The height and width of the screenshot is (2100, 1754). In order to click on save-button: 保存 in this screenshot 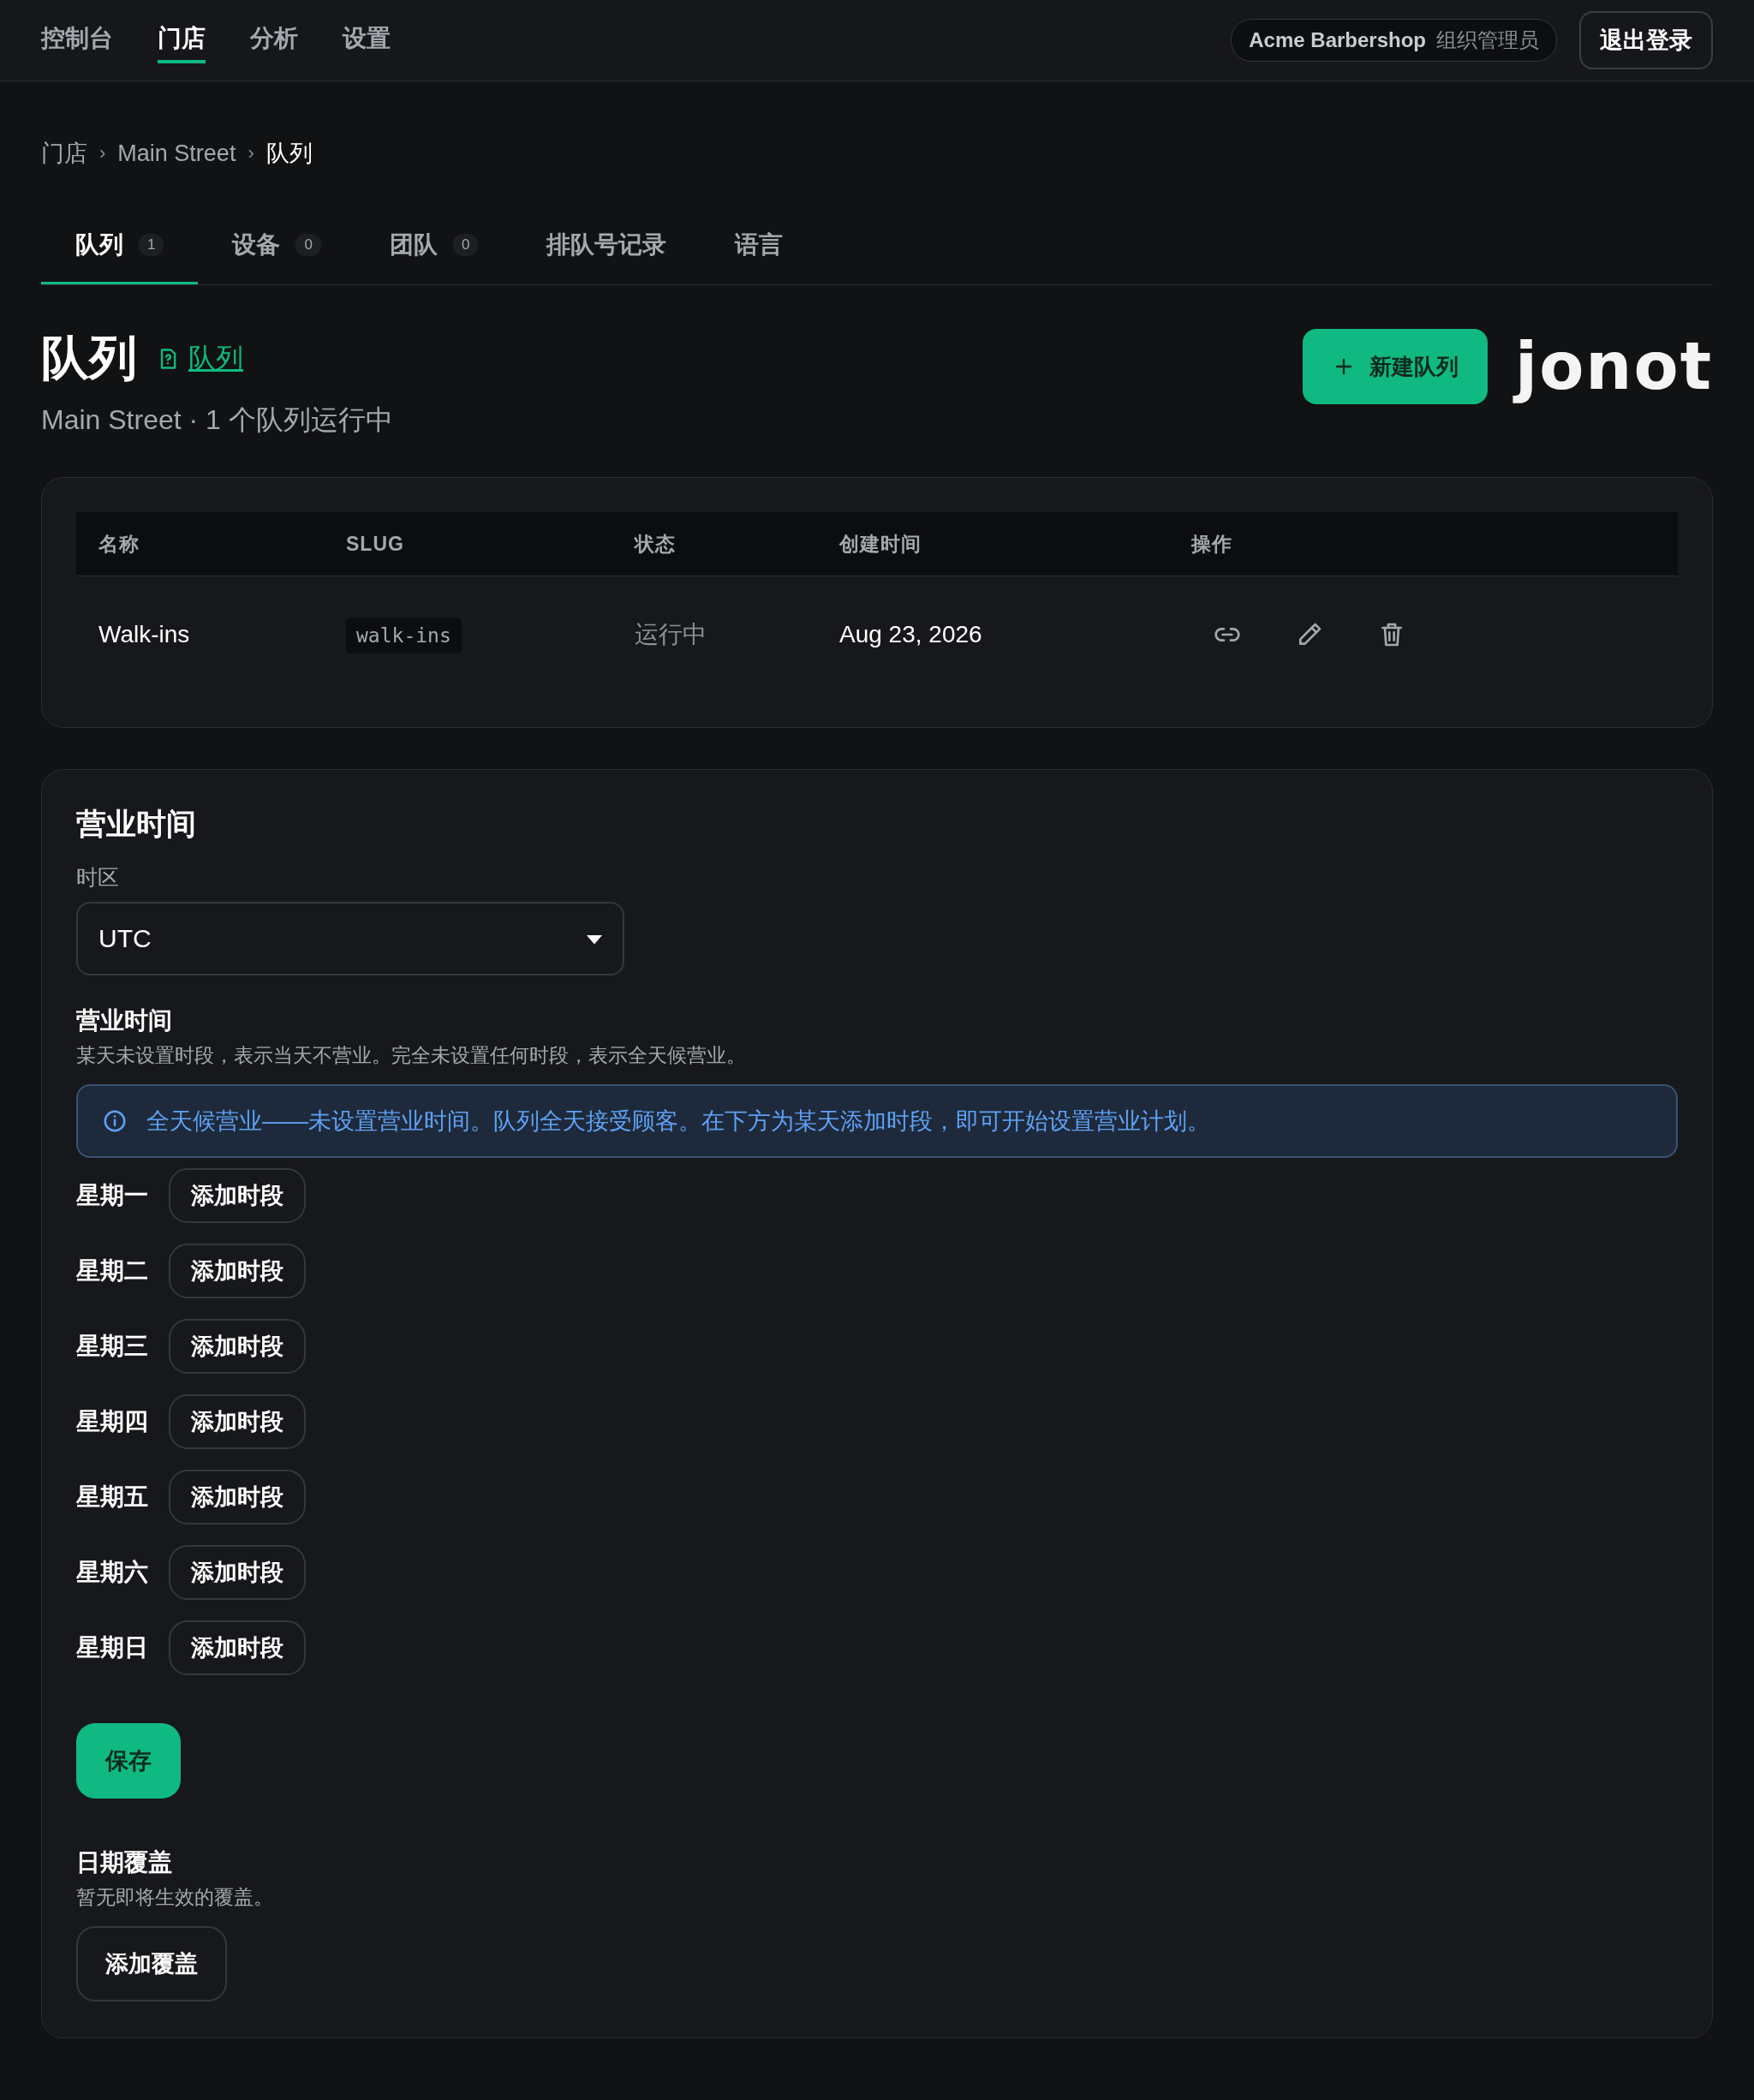, I will do `click(128, 1761)`.